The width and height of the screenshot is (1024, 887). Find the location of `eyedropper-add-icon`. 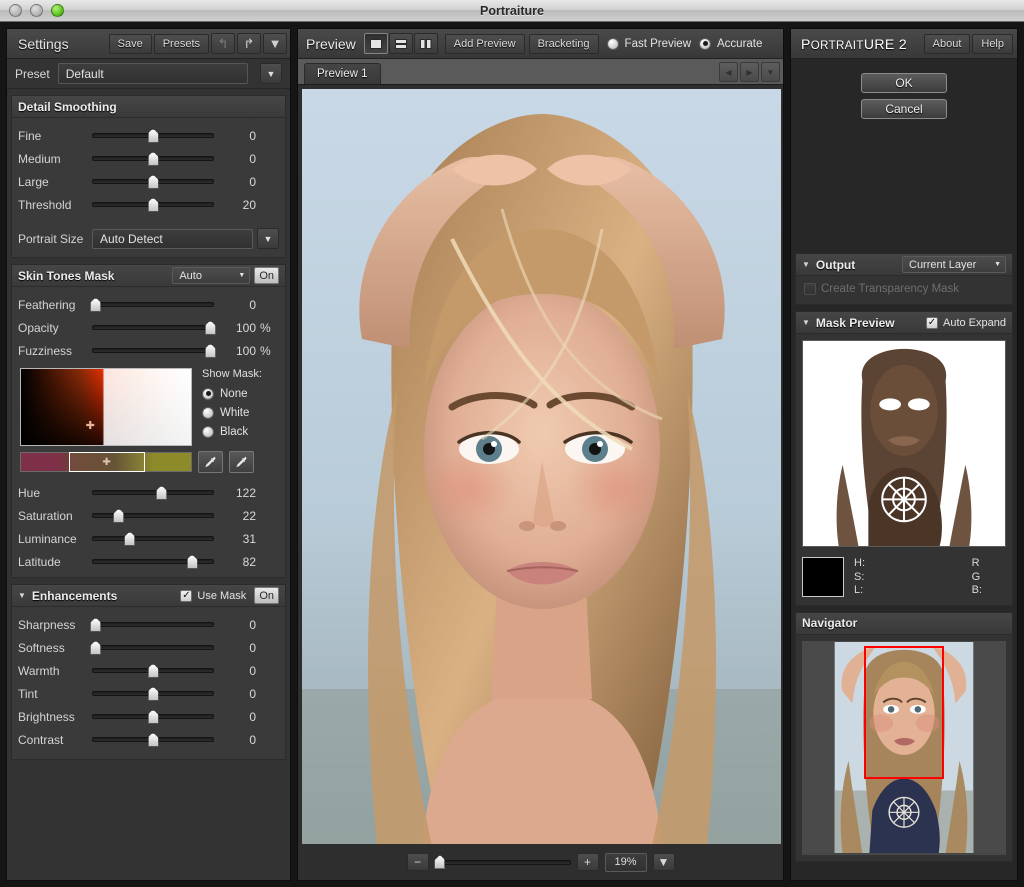

eyedropper-add-icon is located at coordinates (210, 462).